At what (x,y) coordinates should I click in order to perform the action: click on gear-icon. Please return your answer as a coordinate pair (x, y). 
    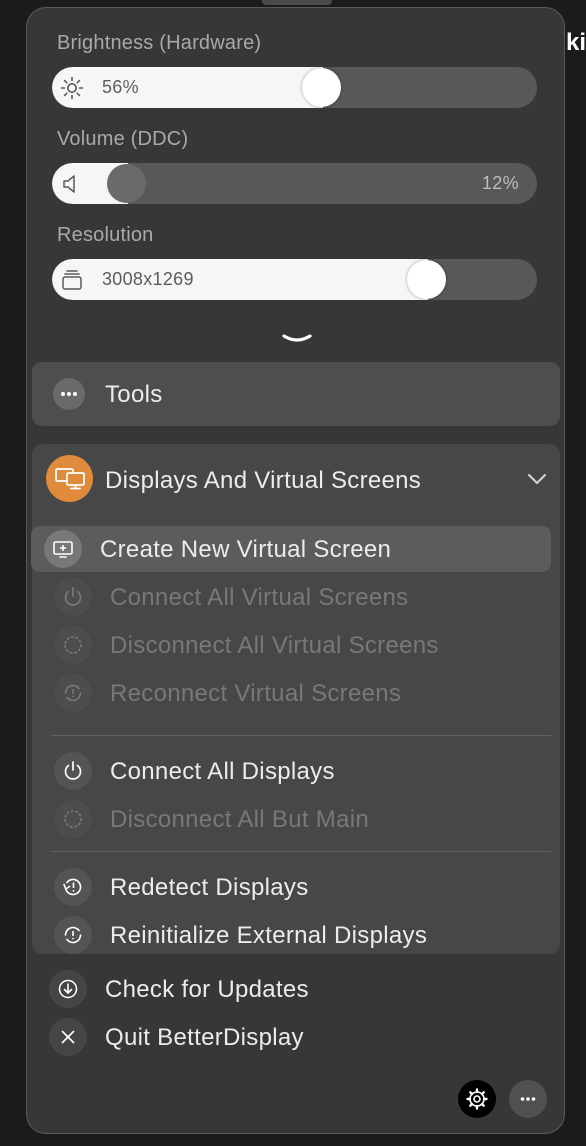
    Looking at the image, I should click on (477, 1099).